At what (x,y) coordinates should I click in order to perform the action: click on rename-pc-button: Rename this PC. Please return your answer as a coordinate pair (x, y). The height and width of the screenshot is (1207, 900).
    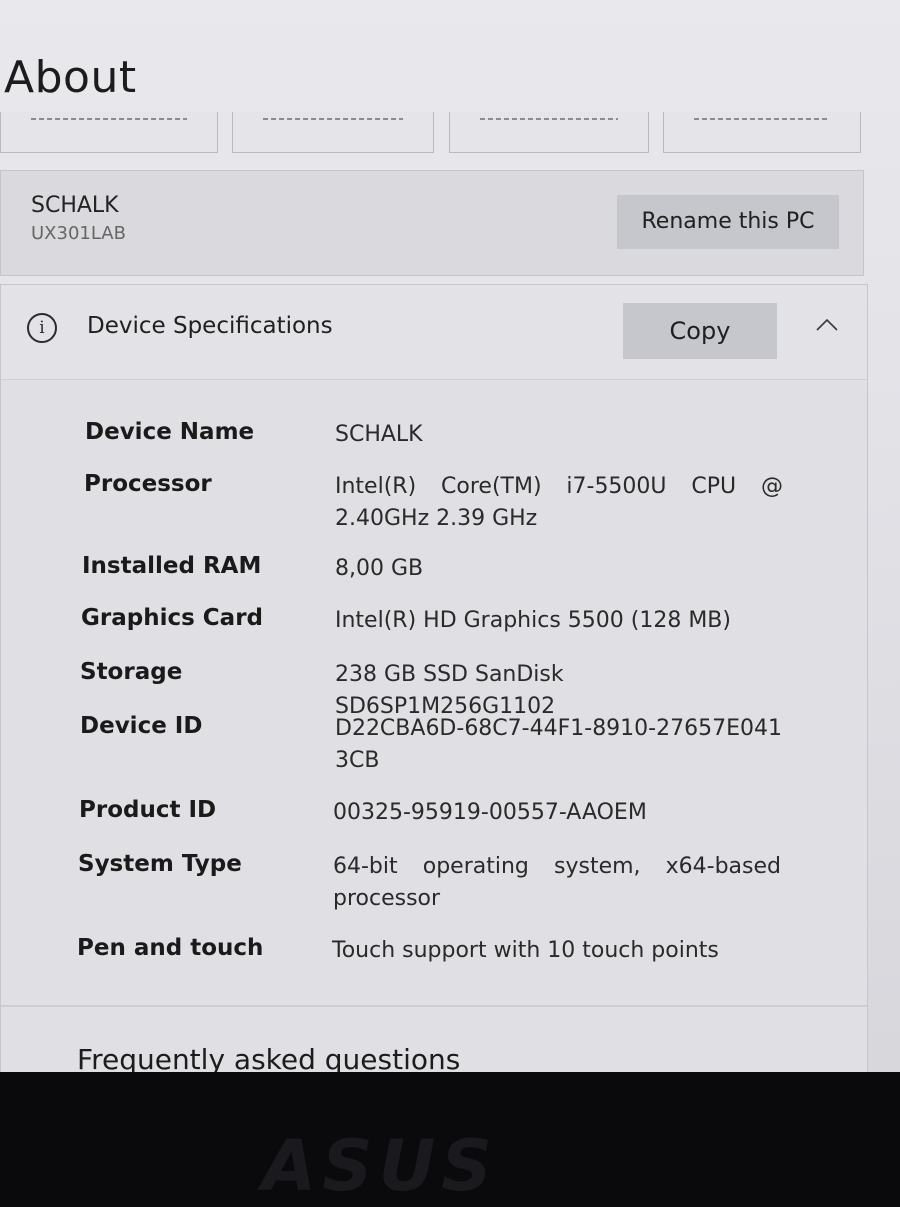
    Looking at the image, I should click on (728, 222).